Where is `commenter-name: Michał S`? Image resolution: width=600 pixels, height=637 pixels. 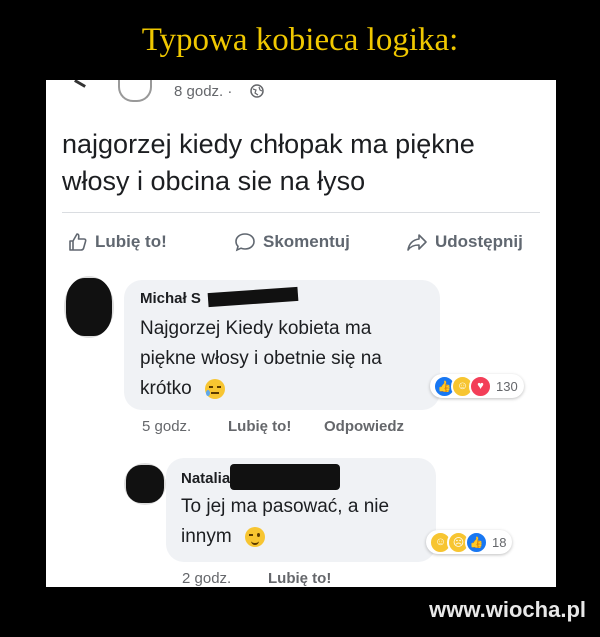
commenter-name: Michał S is located at coordinates (170, 298).